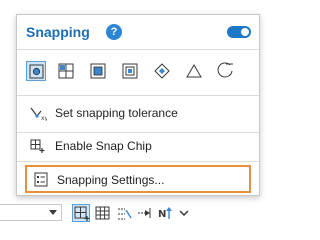 The height and width of the screenshot is (240, 320). What do you see at coordinates (116, 113) in the screenshot?
I see `tolerance-label: Set snapping tolerance` at bounding box center [116, 113].